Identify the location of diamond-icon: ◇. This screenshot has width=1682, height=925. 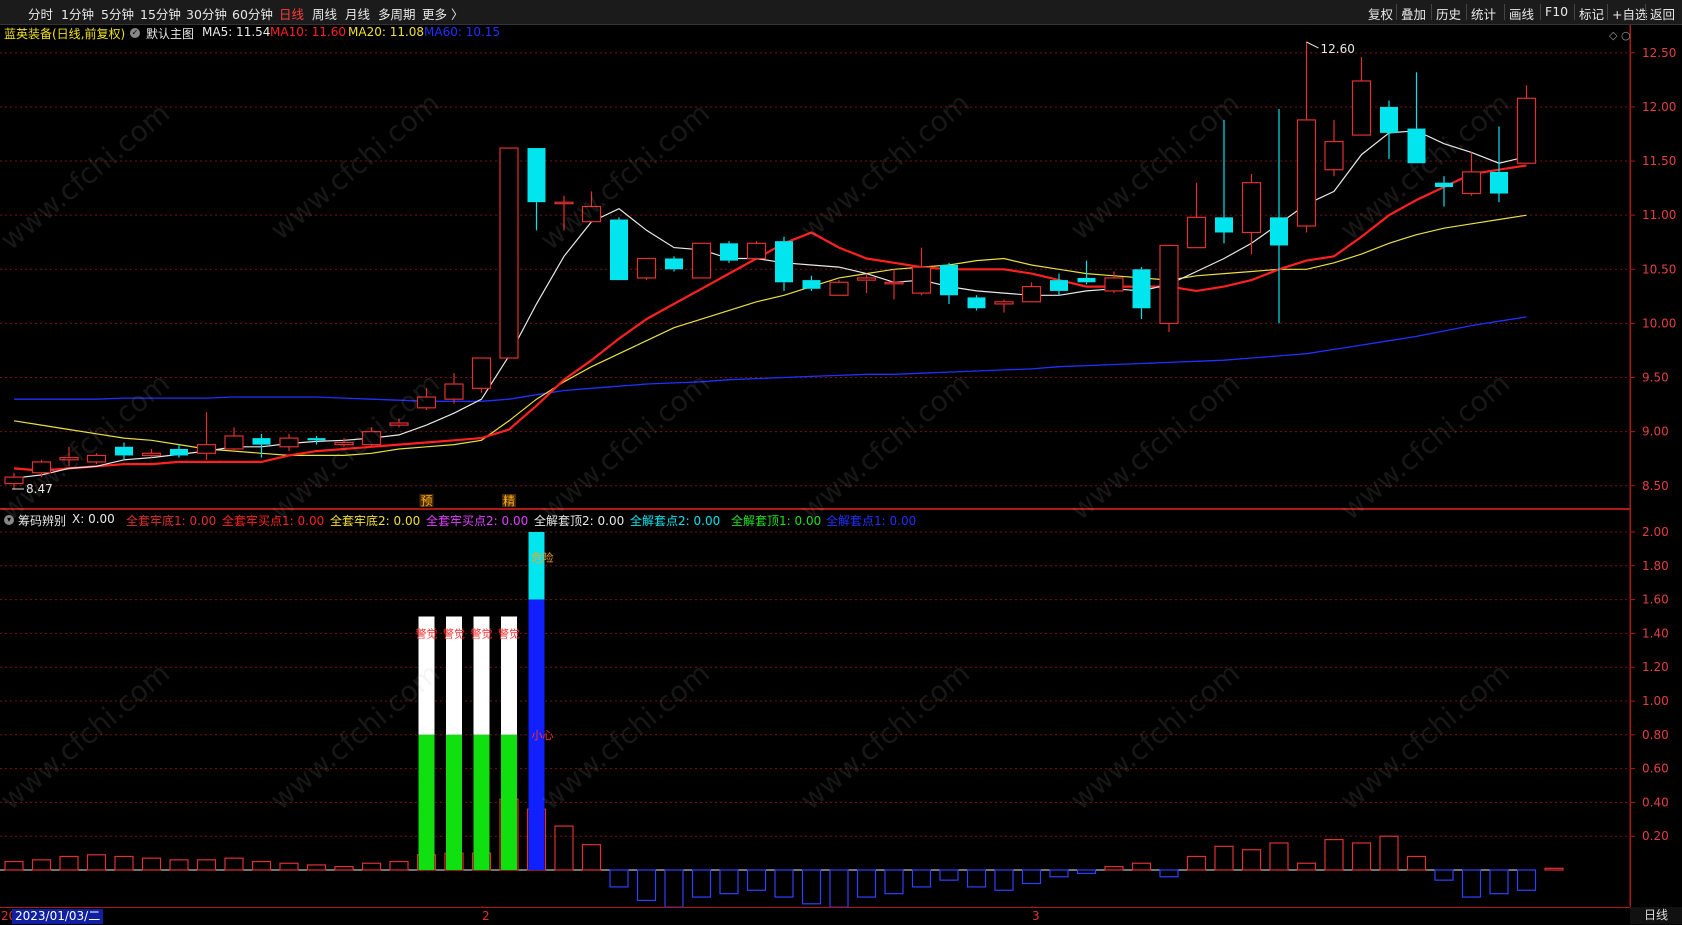
(1613, 35).